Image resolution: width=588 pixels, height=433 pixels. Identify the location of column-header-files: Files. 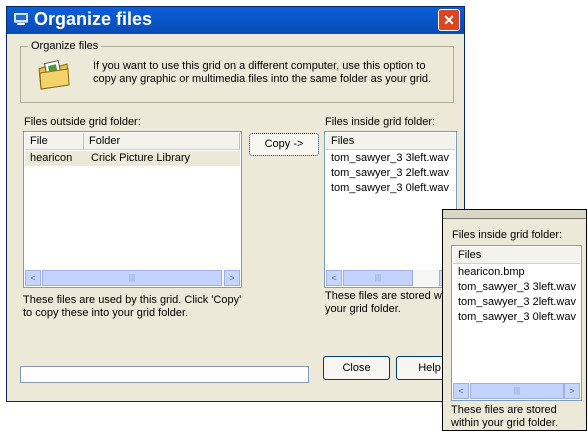
(391, 141).